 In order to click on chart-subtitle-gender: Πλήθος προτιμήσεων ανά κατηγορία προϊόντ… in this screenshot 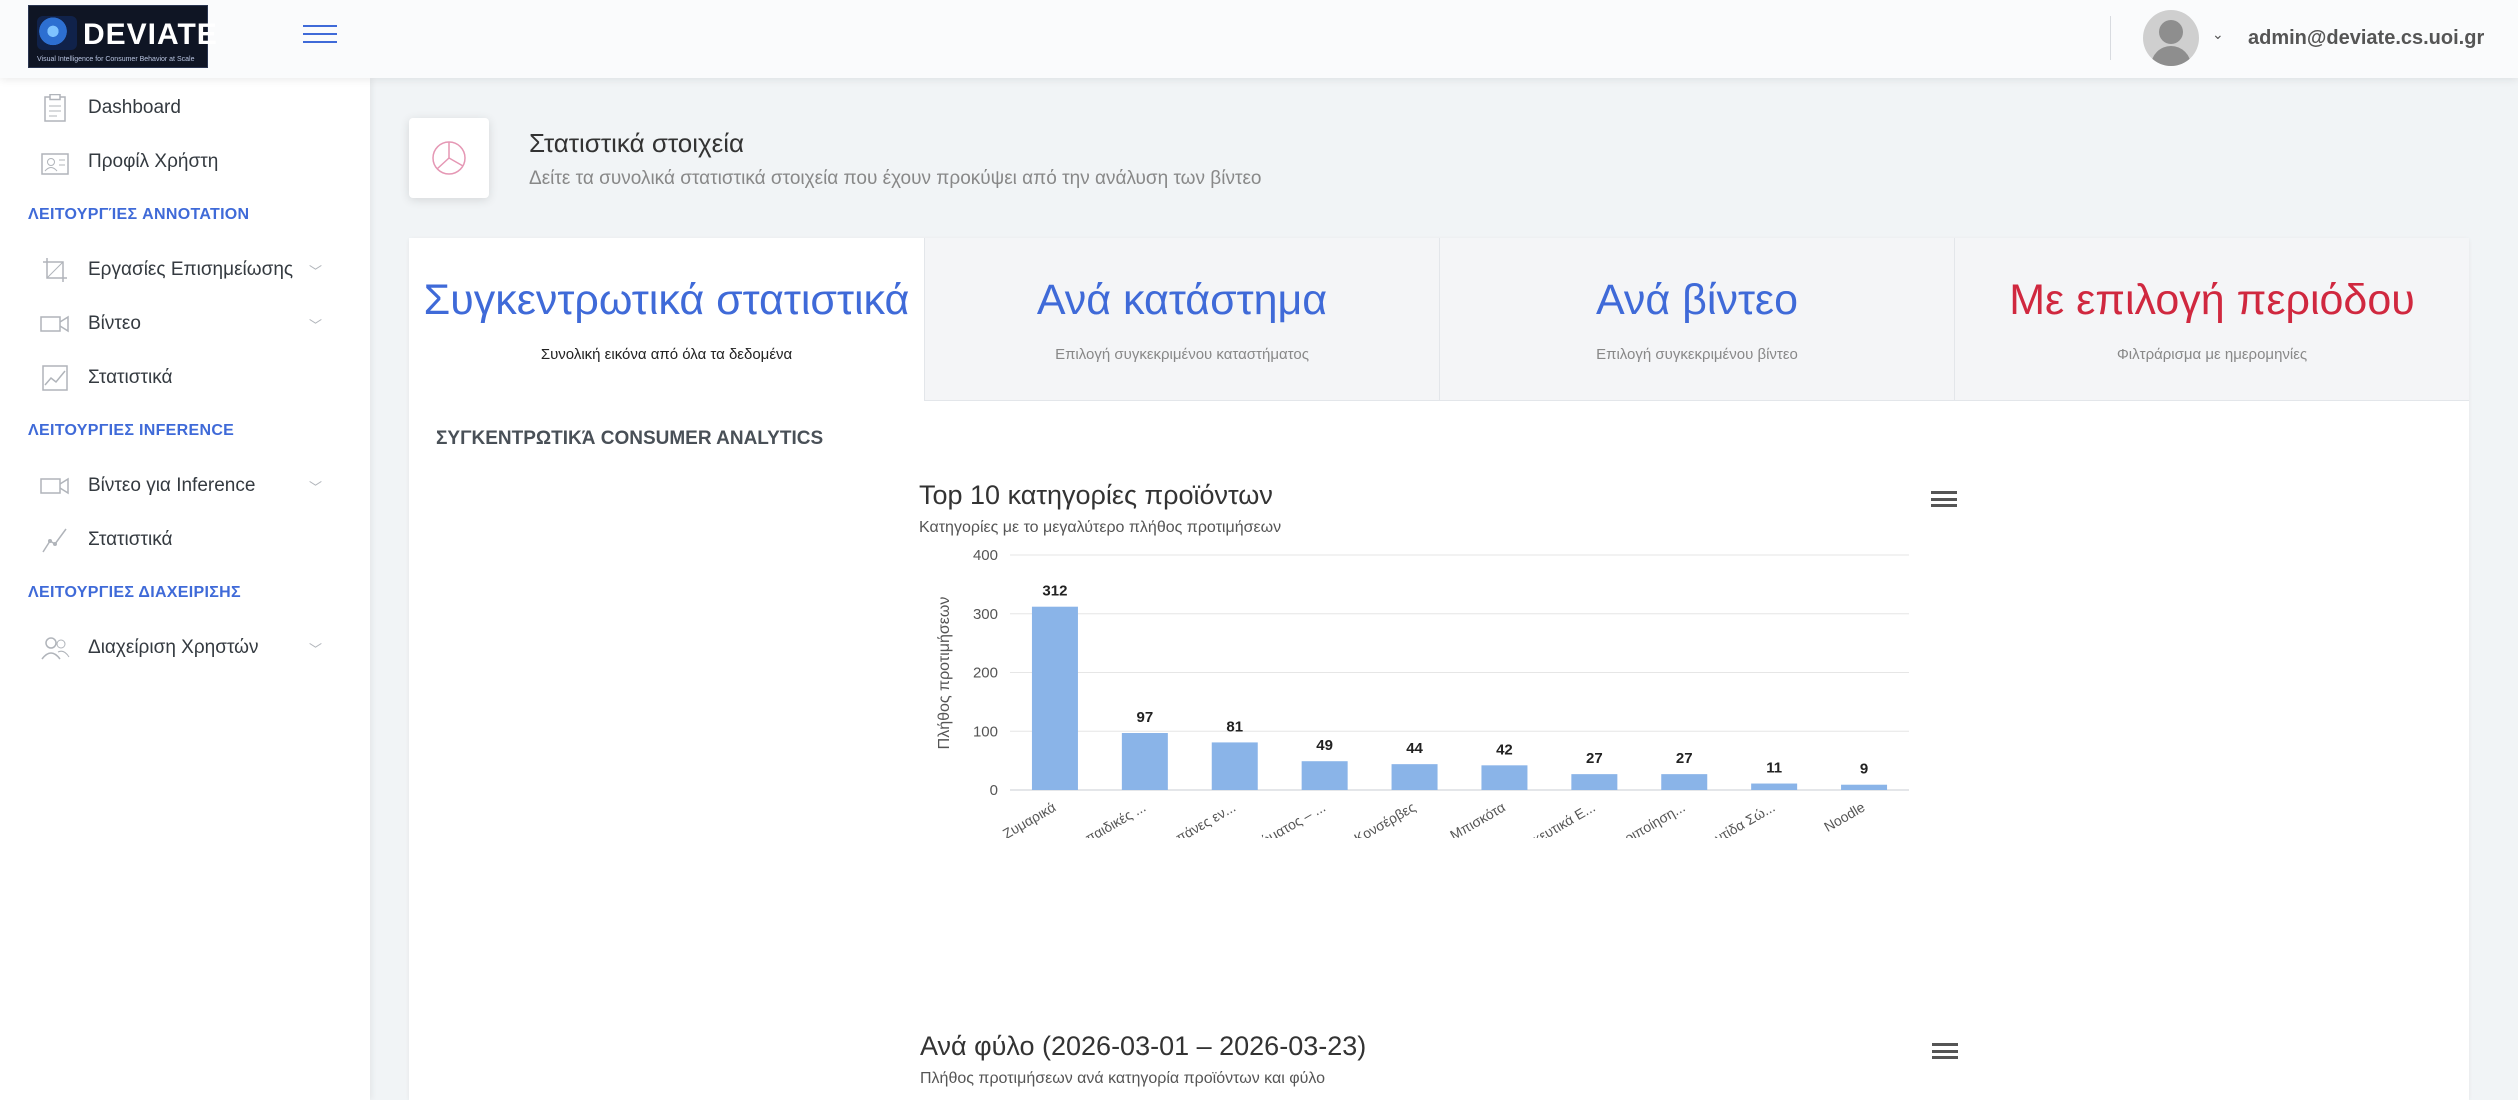, I will do `click(1122, 1078)`.